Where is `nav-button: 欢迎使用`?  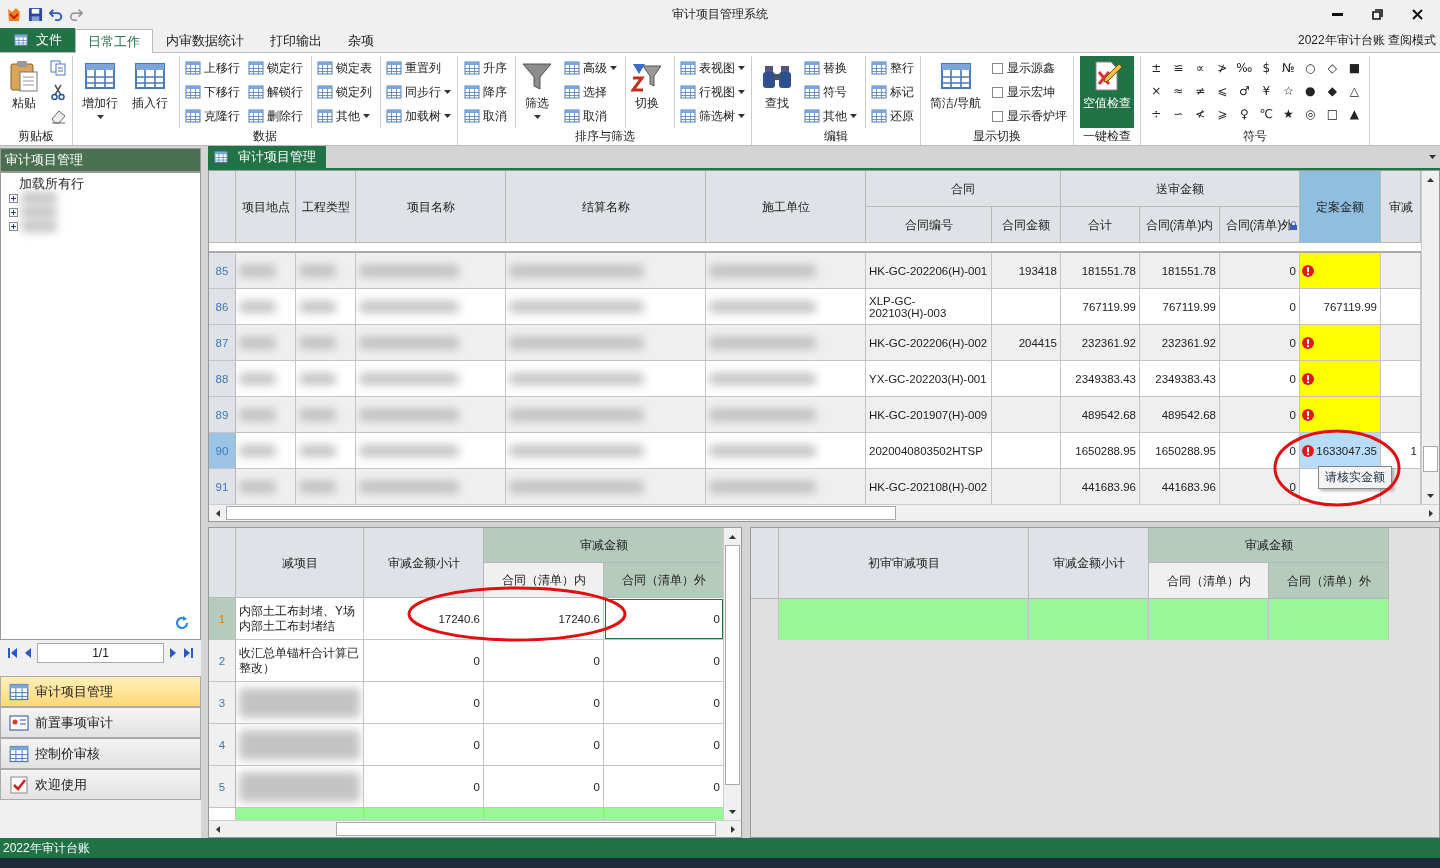
nav-button: 欢迎使用 is located at coordinates (100, 784).